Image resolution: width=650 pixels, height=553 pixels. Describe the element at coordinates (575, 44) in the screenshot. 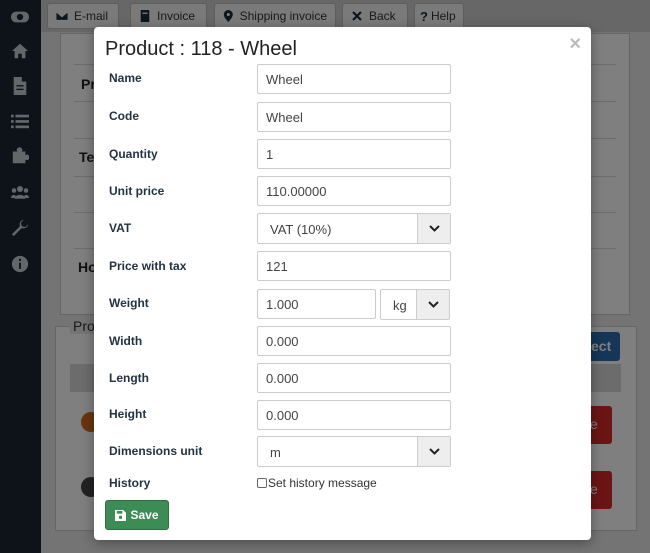

I see `close-icon: ×` at that location.